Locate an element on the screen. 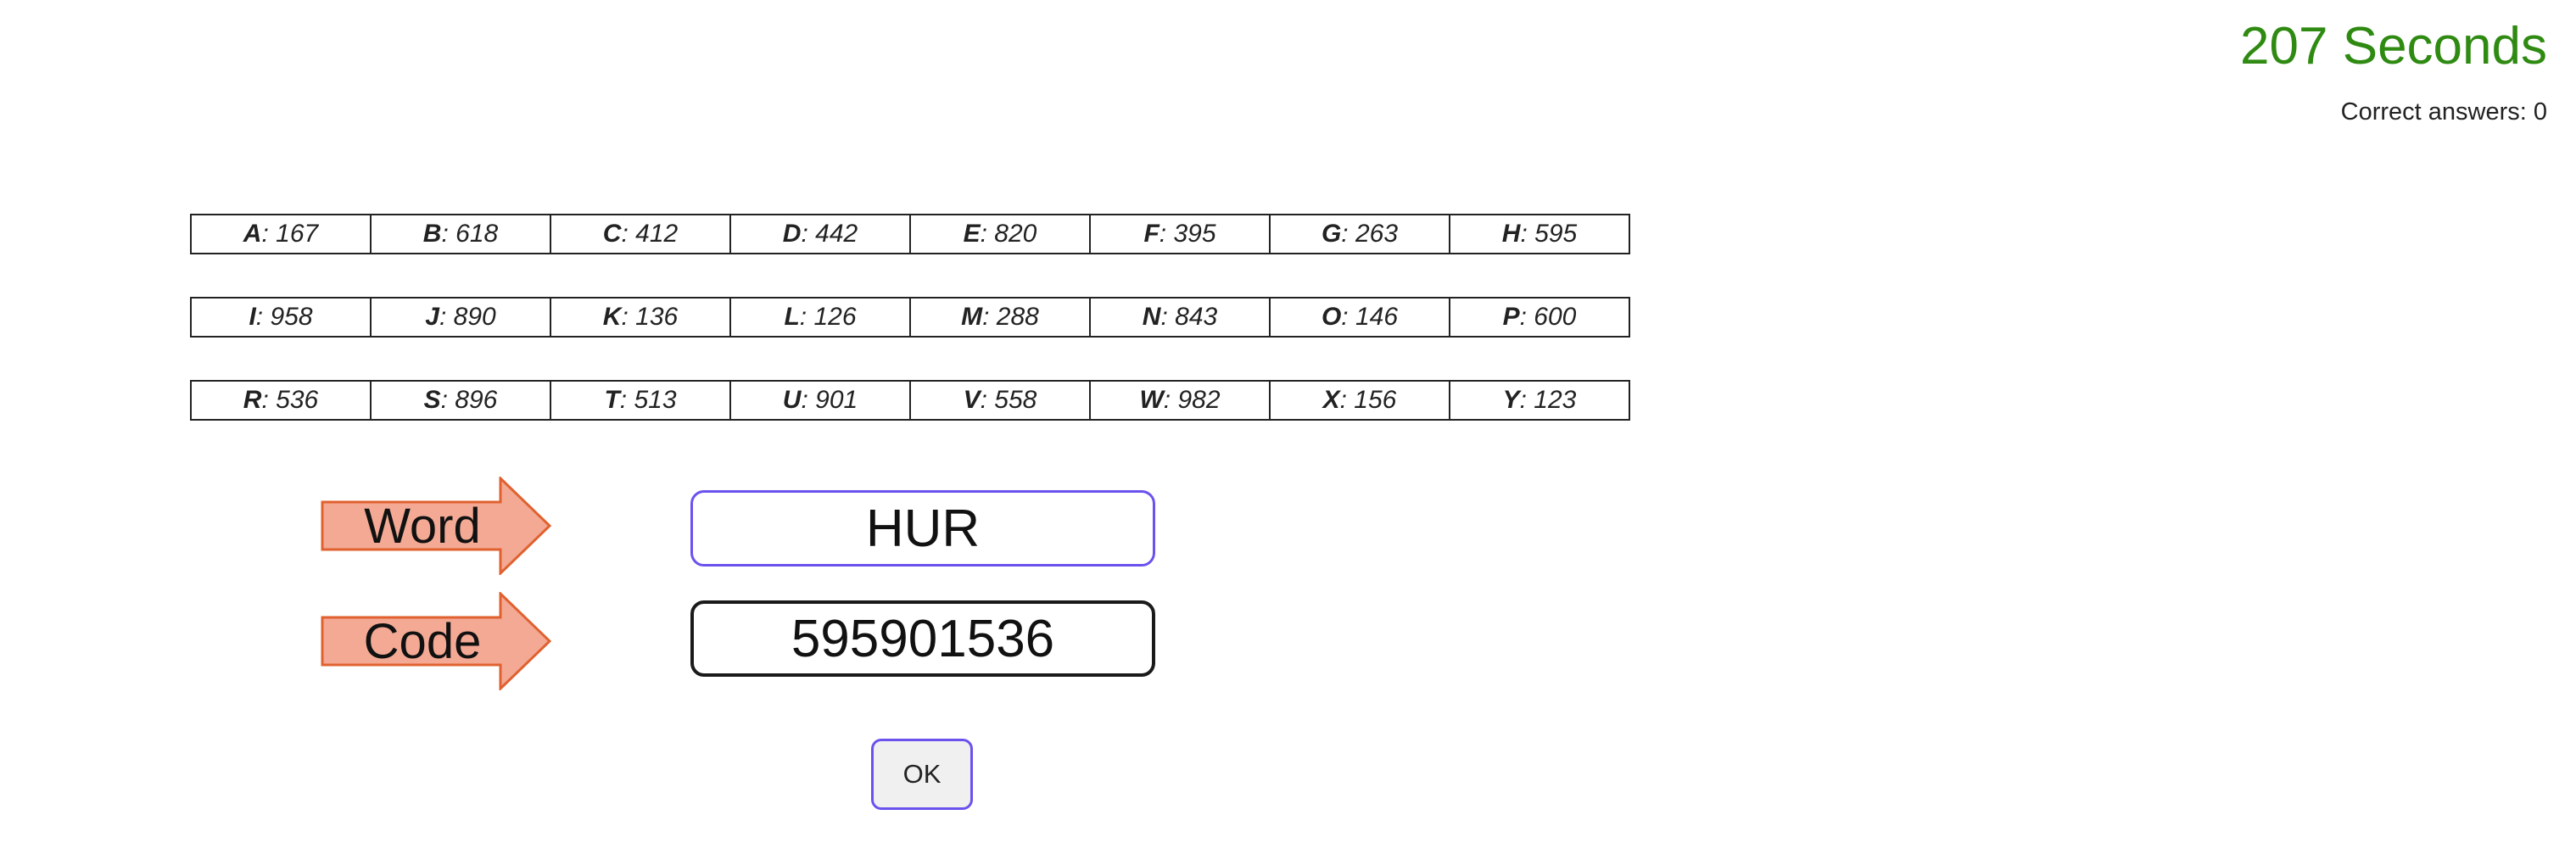  code-cell: N: 843 is located at coordinates (1180, 317).